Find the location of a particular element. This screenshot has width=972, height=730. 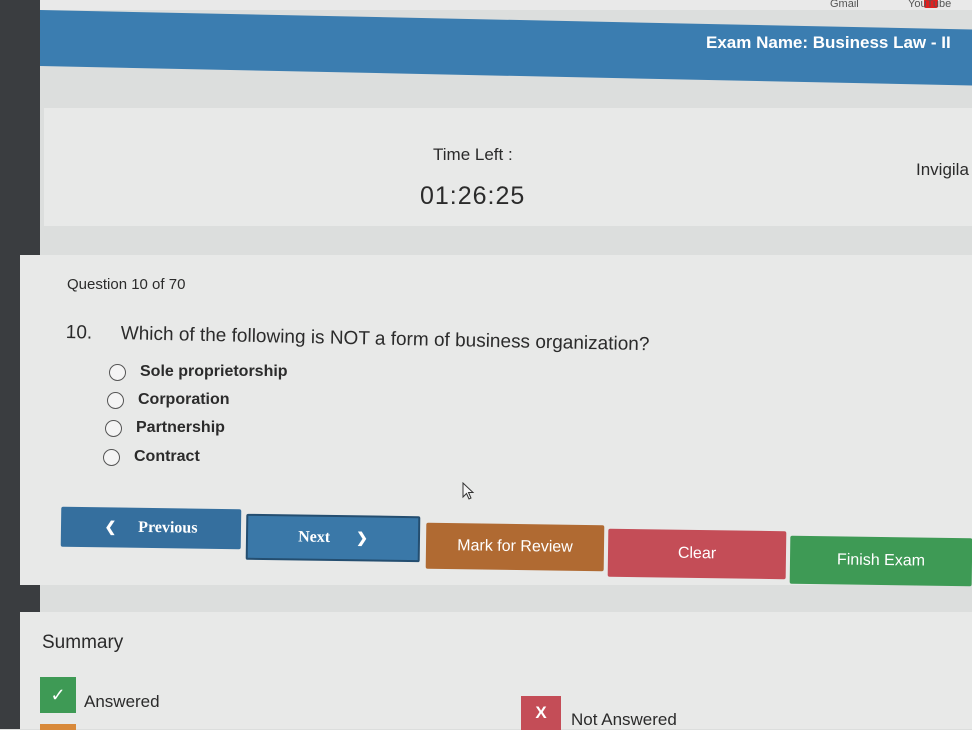

option-corporation: Corporation is located at coordinates (168, 400).